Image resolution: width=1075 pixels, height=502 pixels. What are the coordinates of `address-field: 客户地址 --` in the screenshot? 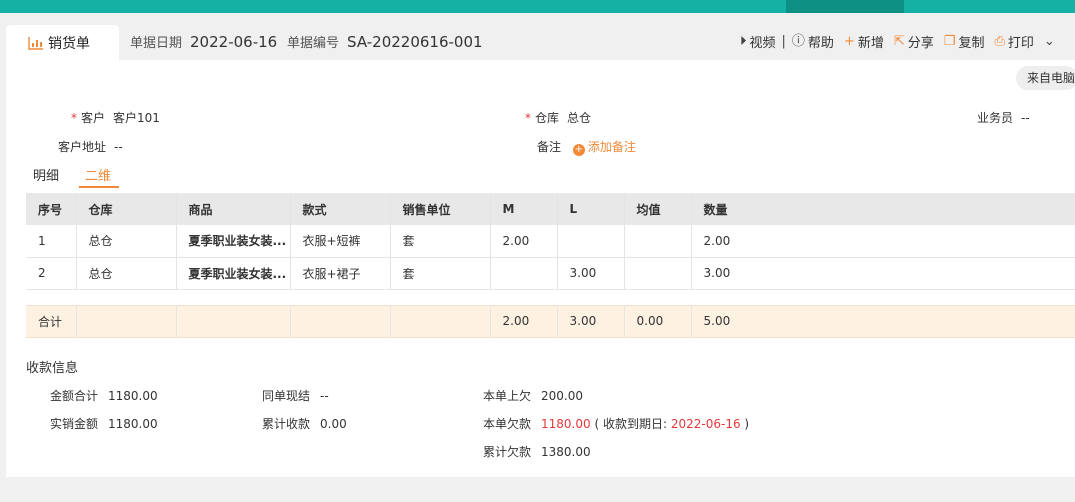 It's located at (90, 146).